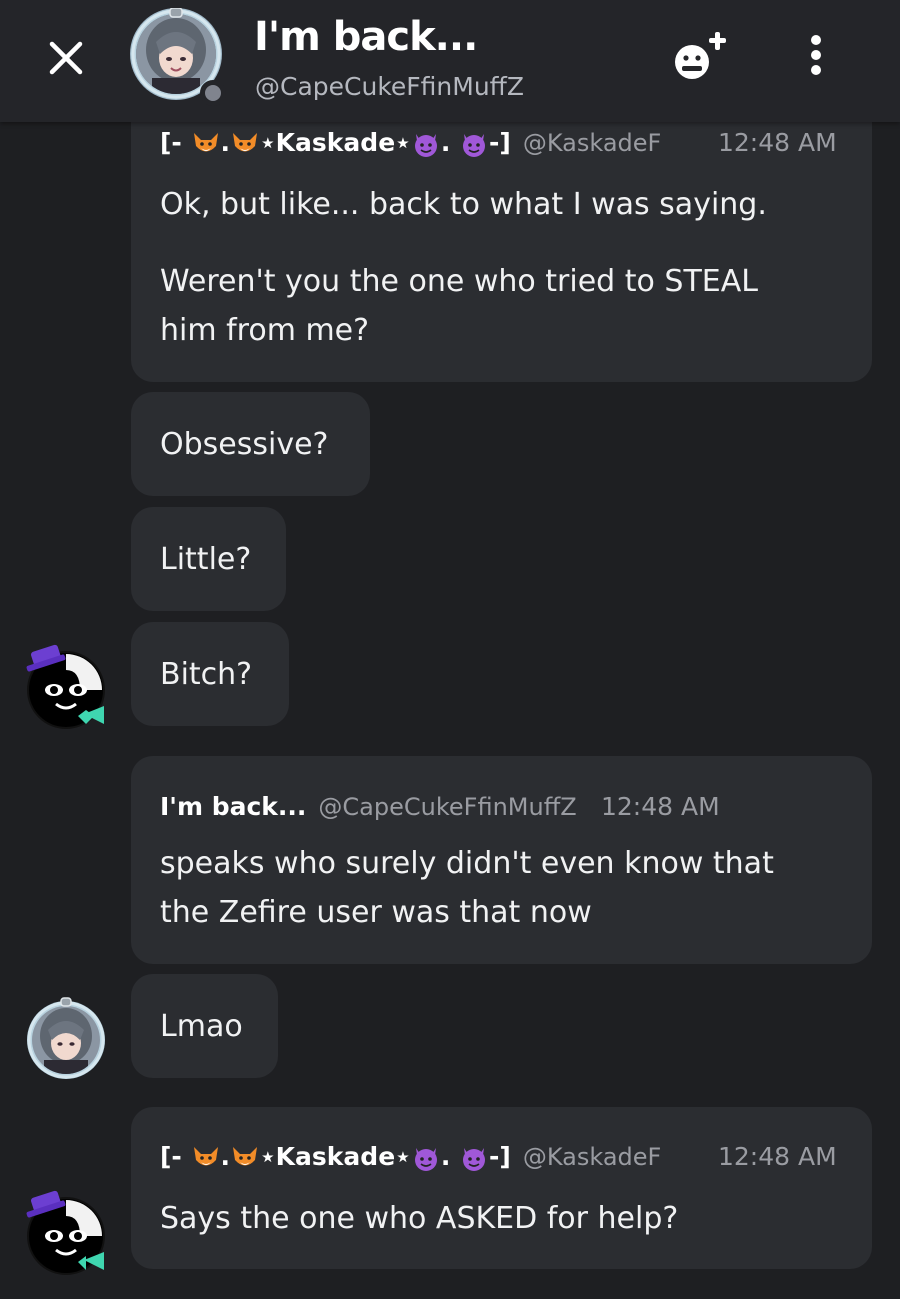  What do you see at coordinates (450, 61) in the screenshot?
I see `dm-header: I'm back... @CapeCukeFfinMuffZ` at bounding box center [450, 61].